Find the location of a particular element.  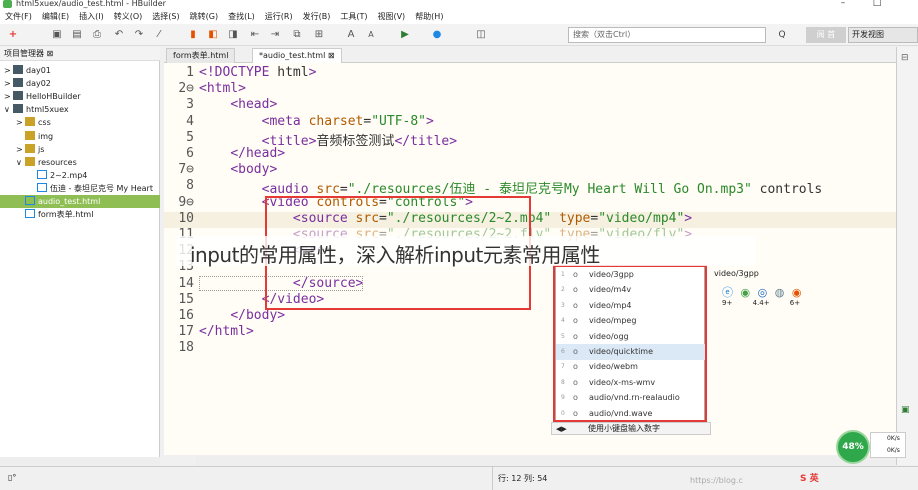

menu-item: 选择(S) is located at coordinates (165, 17).